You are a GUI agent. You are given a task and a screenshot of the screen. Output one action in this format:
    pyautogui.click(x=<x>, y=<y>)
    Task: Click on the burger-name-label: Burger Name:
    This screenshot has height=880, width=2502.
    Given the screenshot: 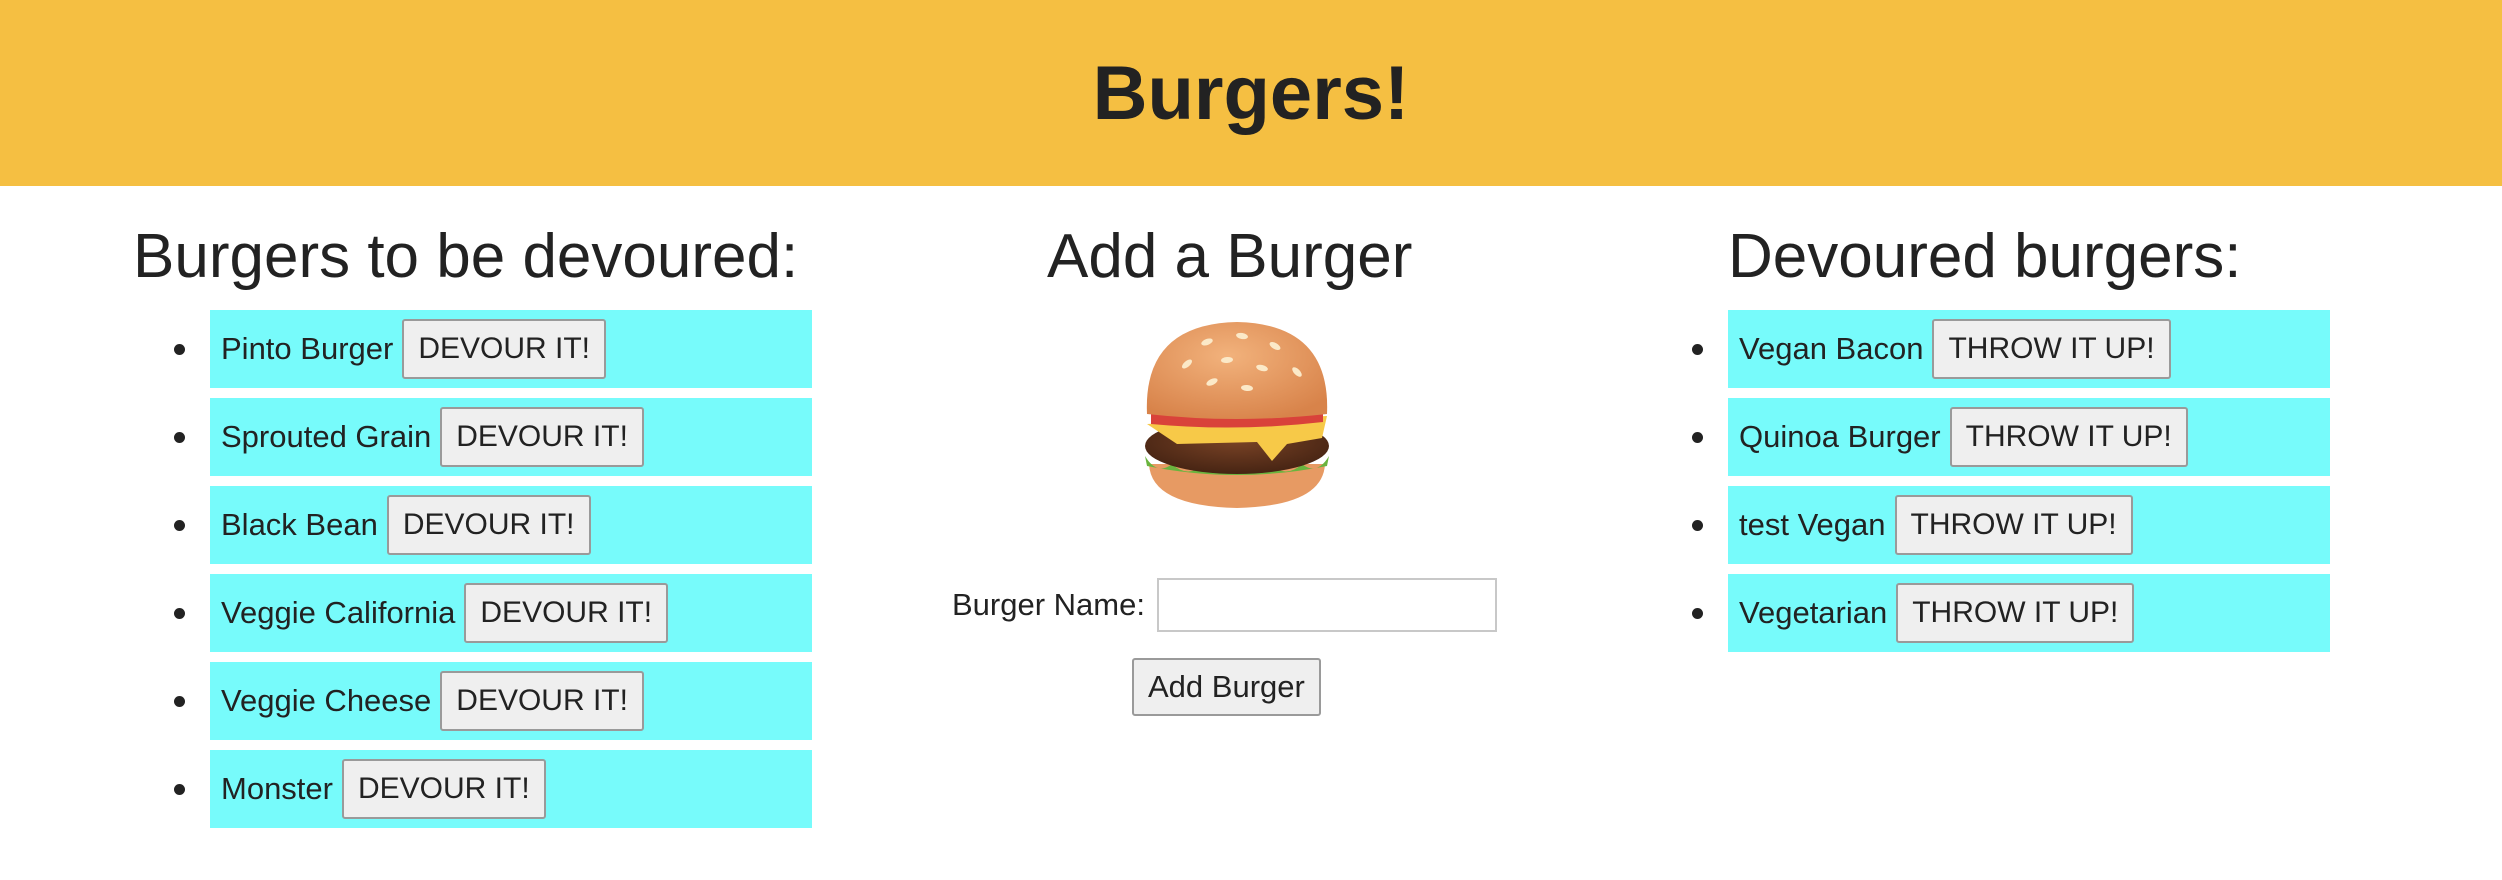 What is the action you would take?
    pyautogui.click(x=1048, y=604)
    